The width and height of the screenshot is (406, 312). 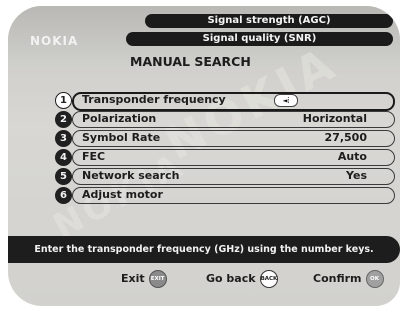 What do you see at coordinates (225, 195) in the screenshot?
I see `menu-item-adjust-motor: 6 Adjust motor` at bounding box center [225, 195].